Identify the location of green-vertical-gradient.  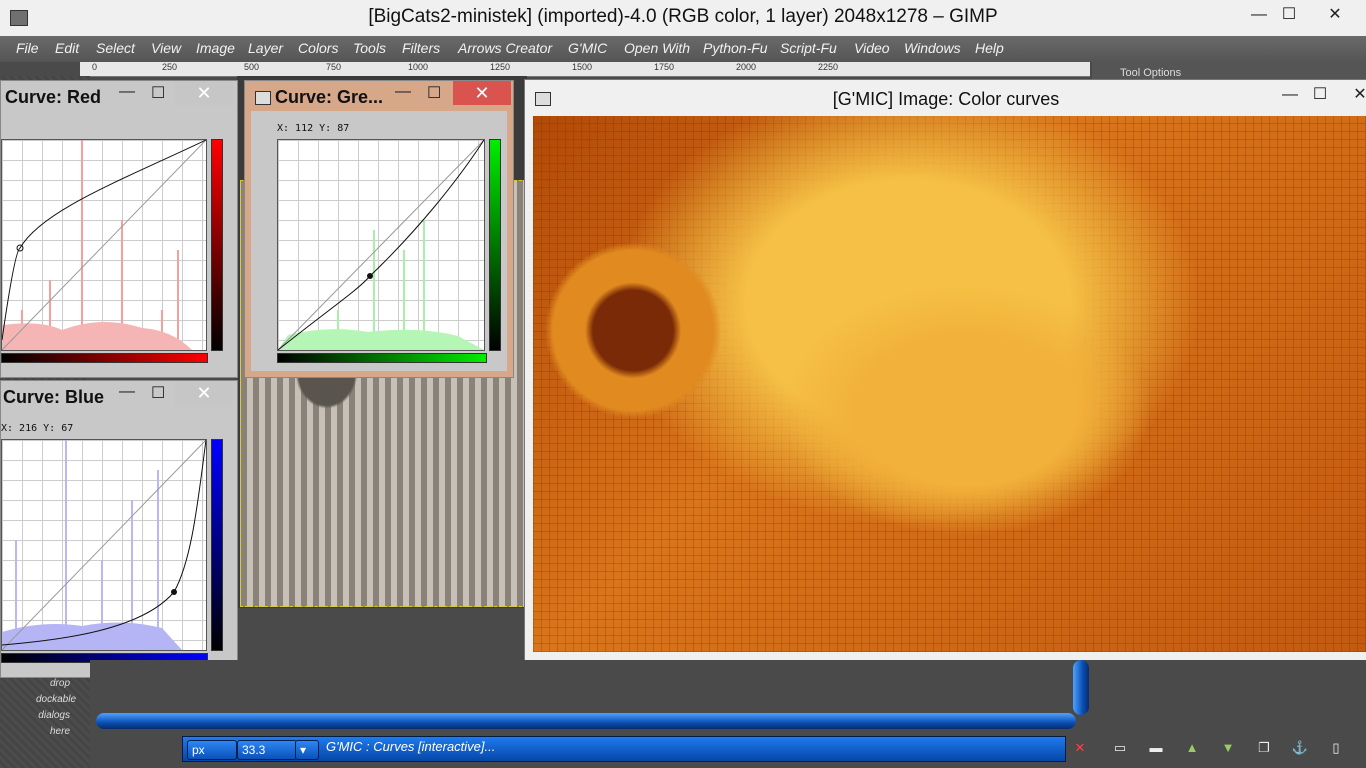
(495, 245).